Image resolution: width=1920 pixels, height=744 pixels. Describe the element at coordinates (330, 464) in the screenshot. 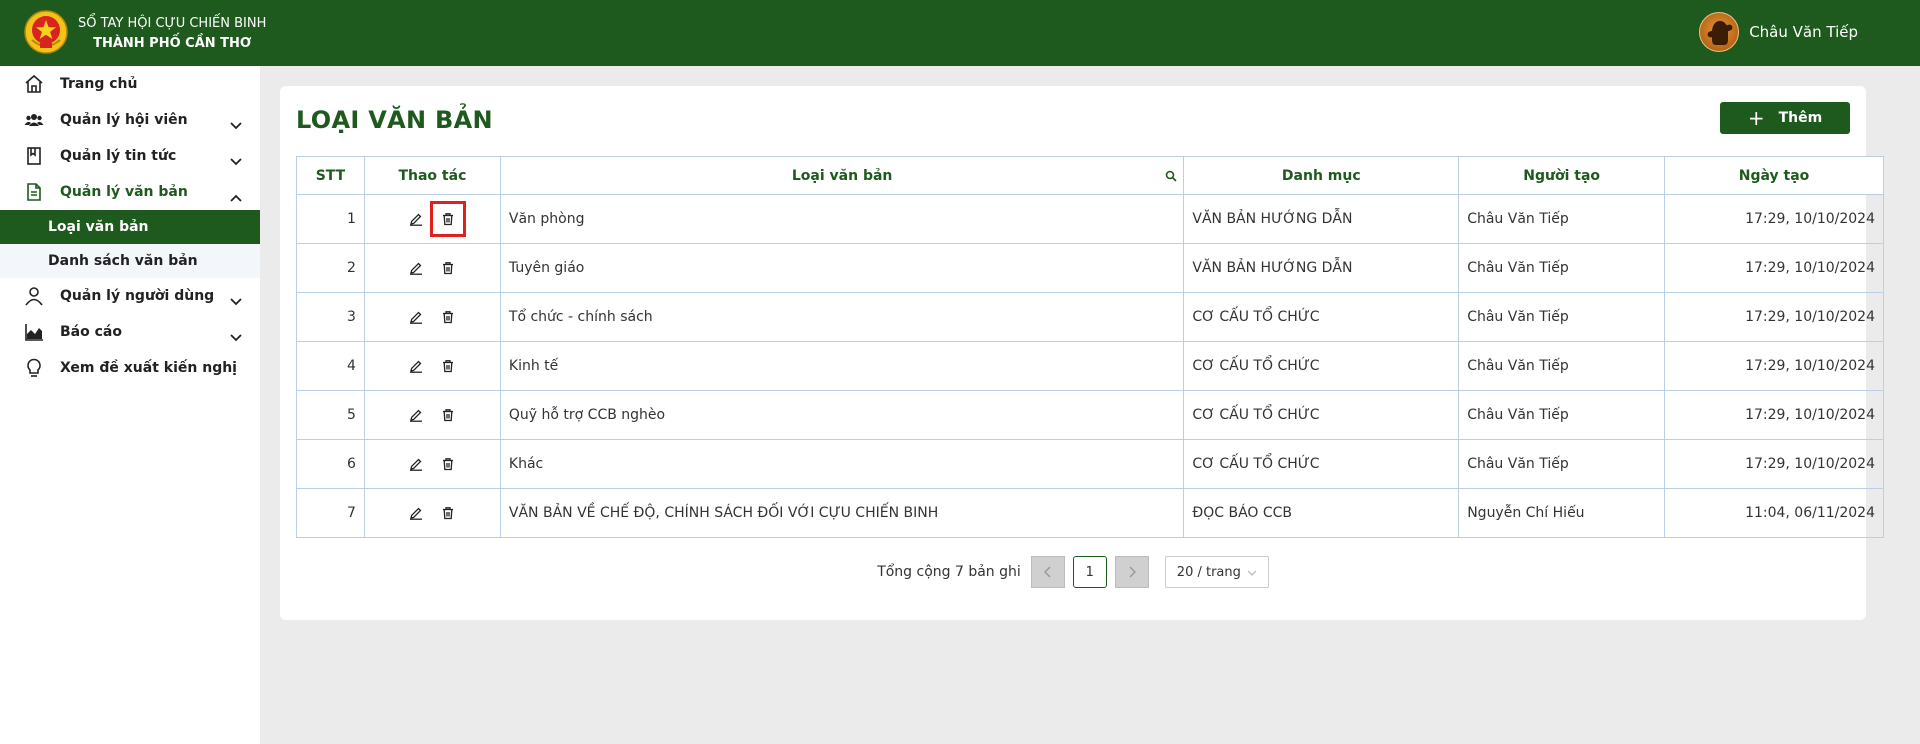

I see `cell-stt: 6` at that location.